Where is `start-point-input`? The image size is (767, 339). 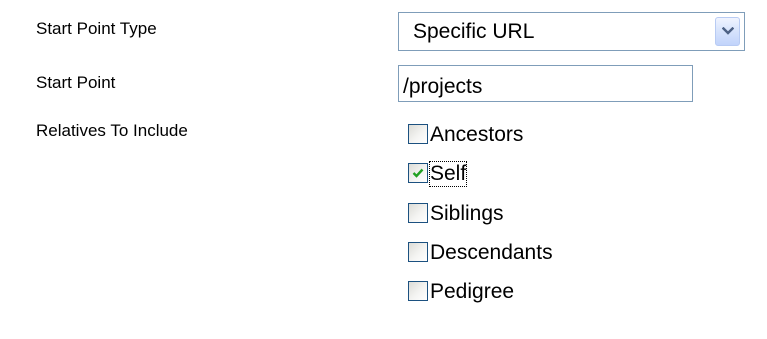
start-point-input is located at coordinates (545, 83).